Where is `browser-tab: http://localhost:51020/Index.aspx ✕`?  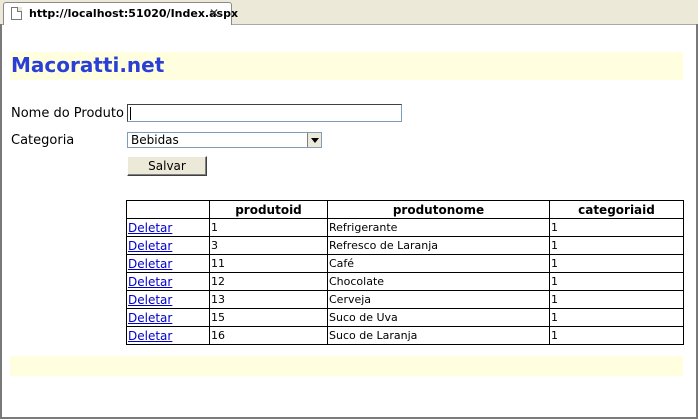 browser-tab: http://localhost:51020/Index.aspx ✕ is located at coordinates (120, 13).